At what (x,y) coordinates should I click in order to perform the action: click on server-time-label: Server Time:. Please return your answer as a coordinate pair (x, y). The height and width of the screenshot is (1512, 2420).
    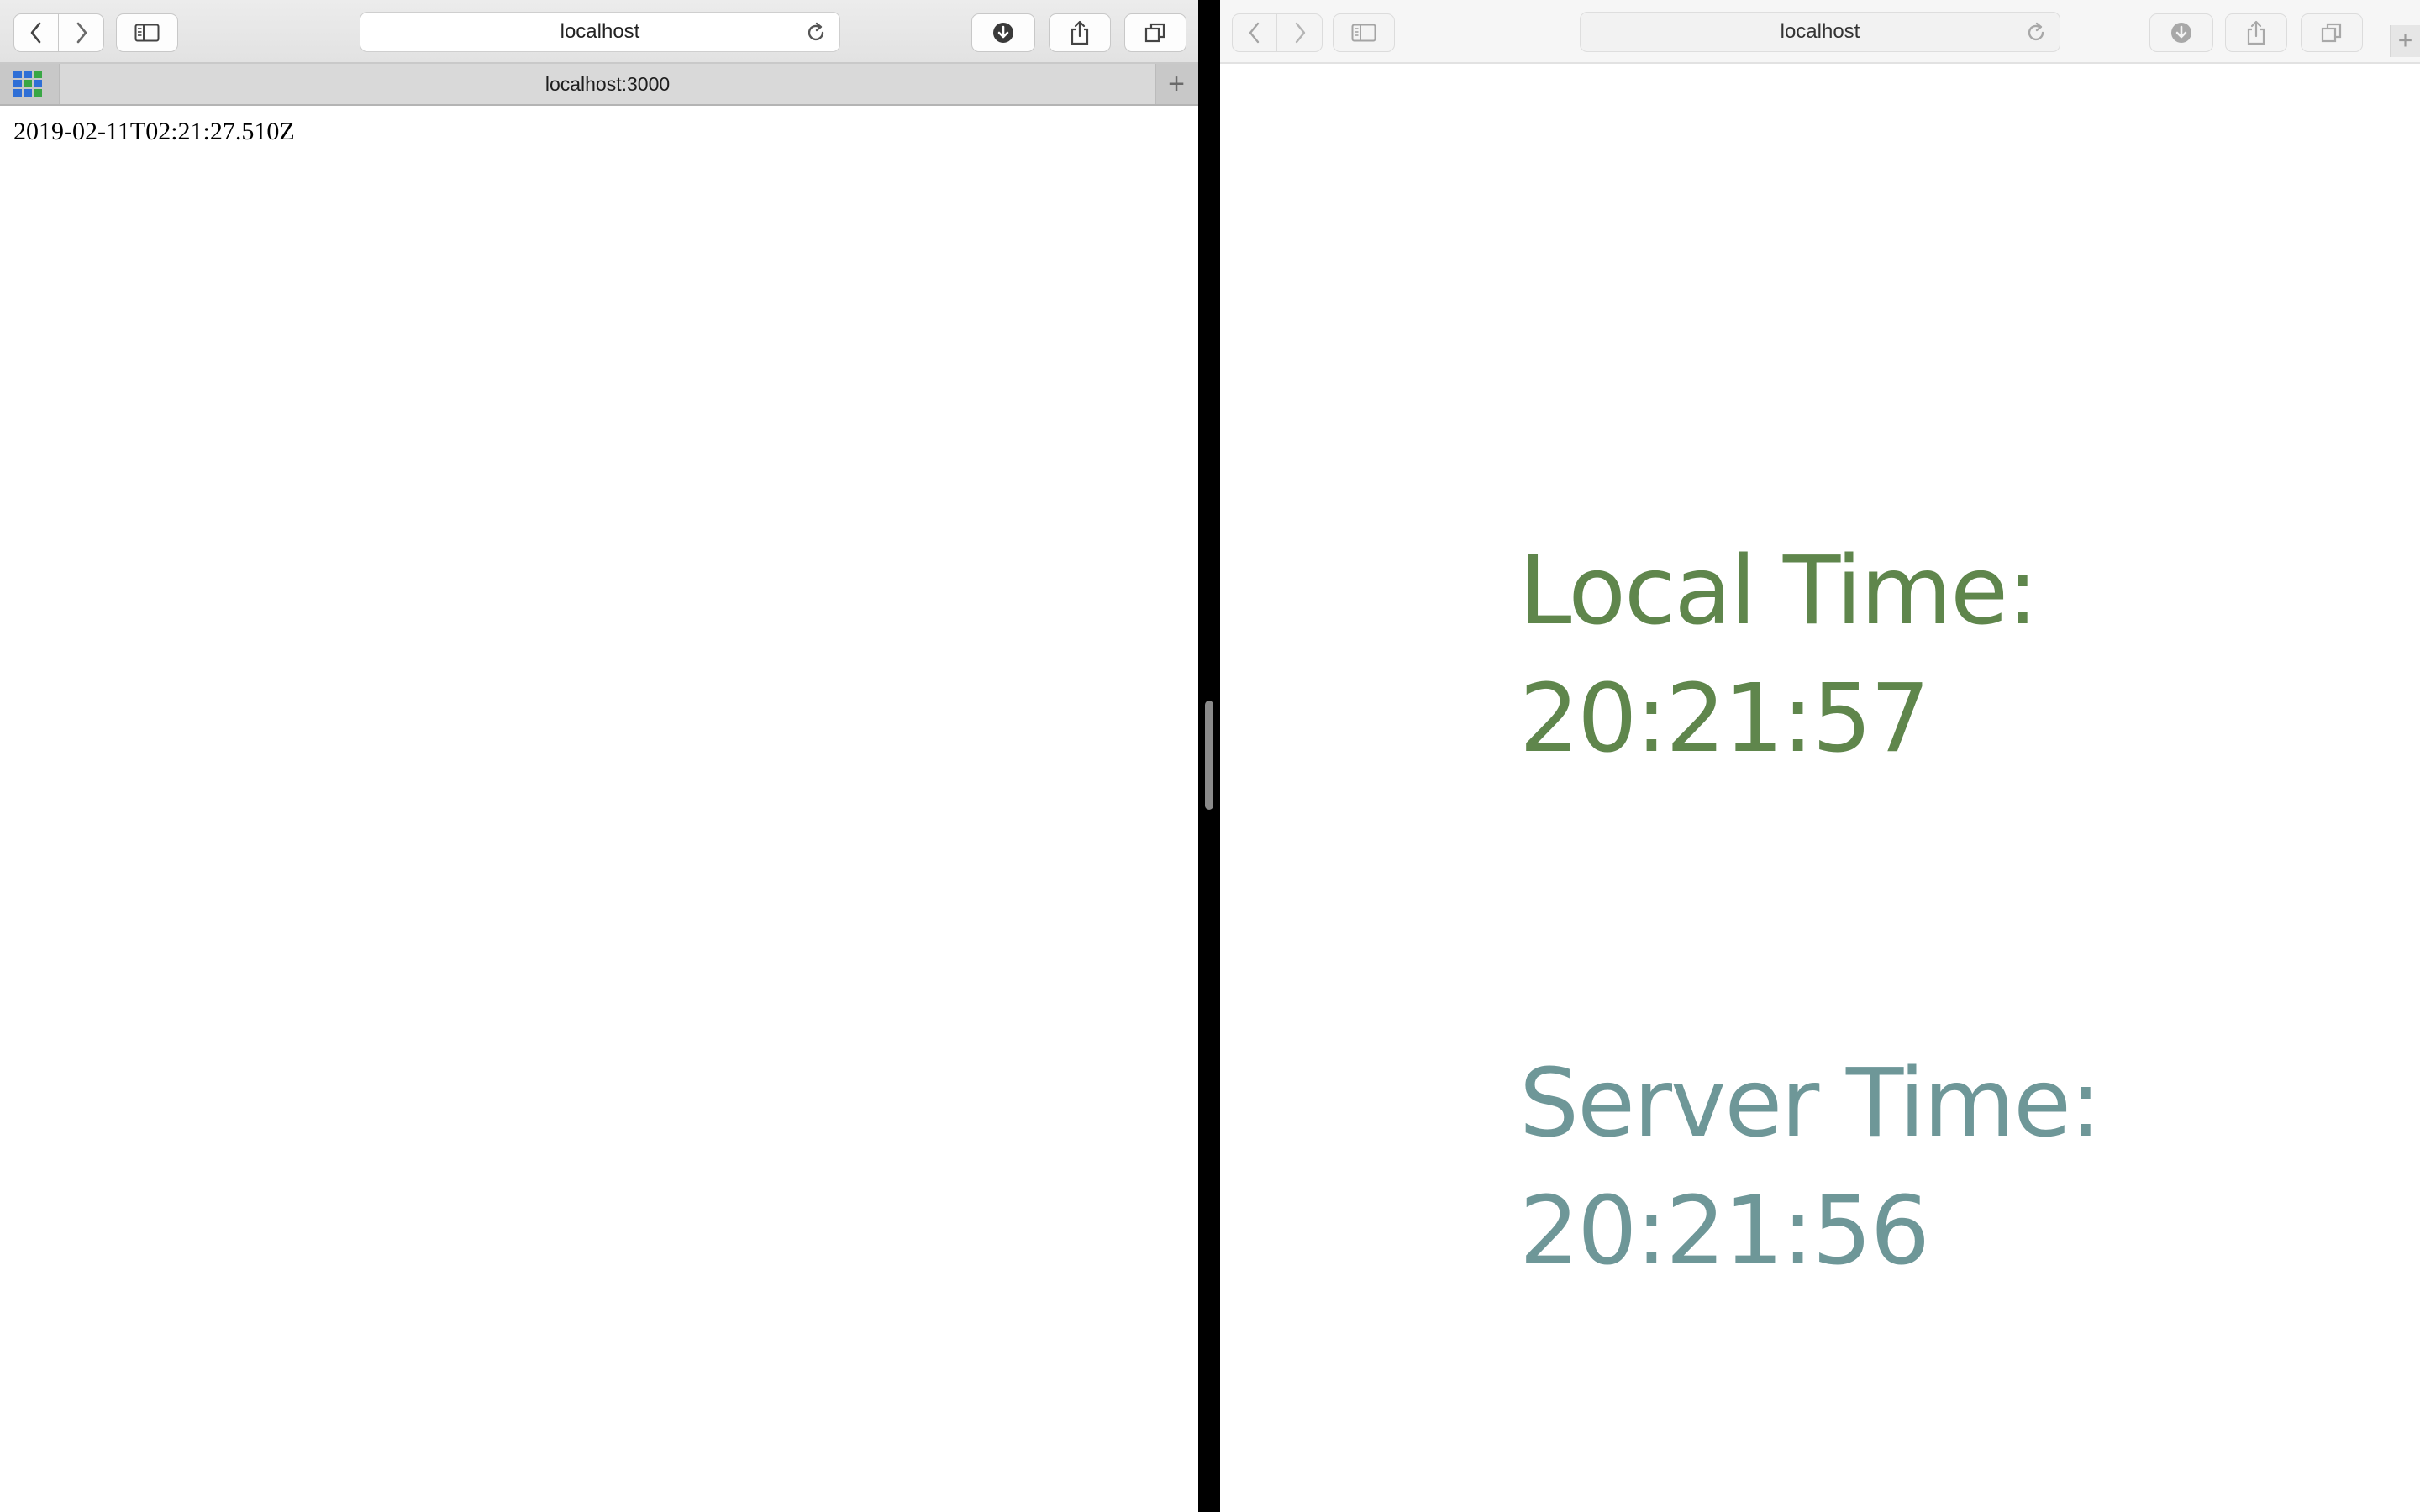
    Looking at the image, I should click on (1810, 1103).